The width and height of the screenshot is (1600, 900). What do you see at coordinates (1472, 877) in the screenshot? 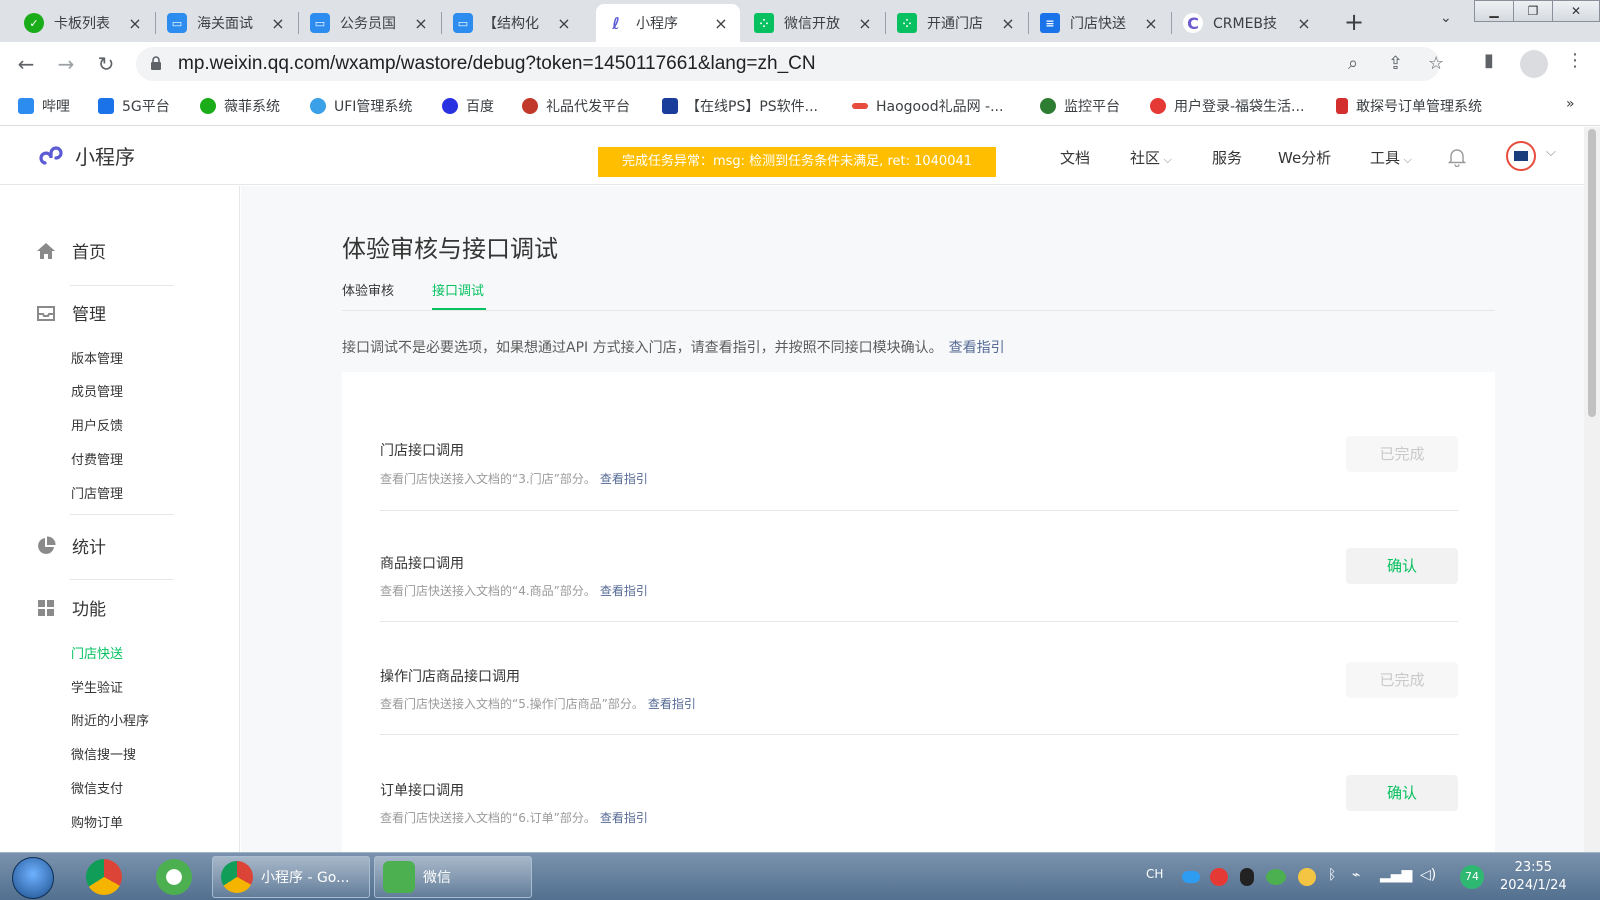
I see `battery-indicator: 74` at bounding box center [1472, 877].